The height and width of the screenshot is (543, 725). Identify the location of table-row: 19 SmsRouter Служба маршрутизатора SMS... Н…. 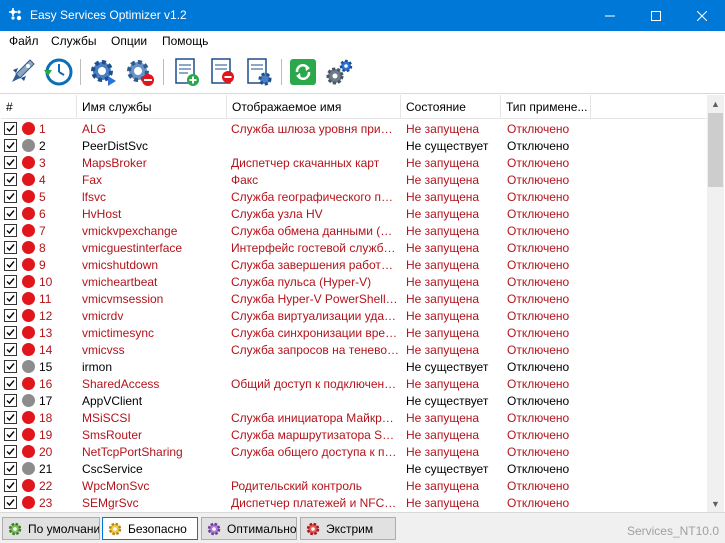
(354, 434).